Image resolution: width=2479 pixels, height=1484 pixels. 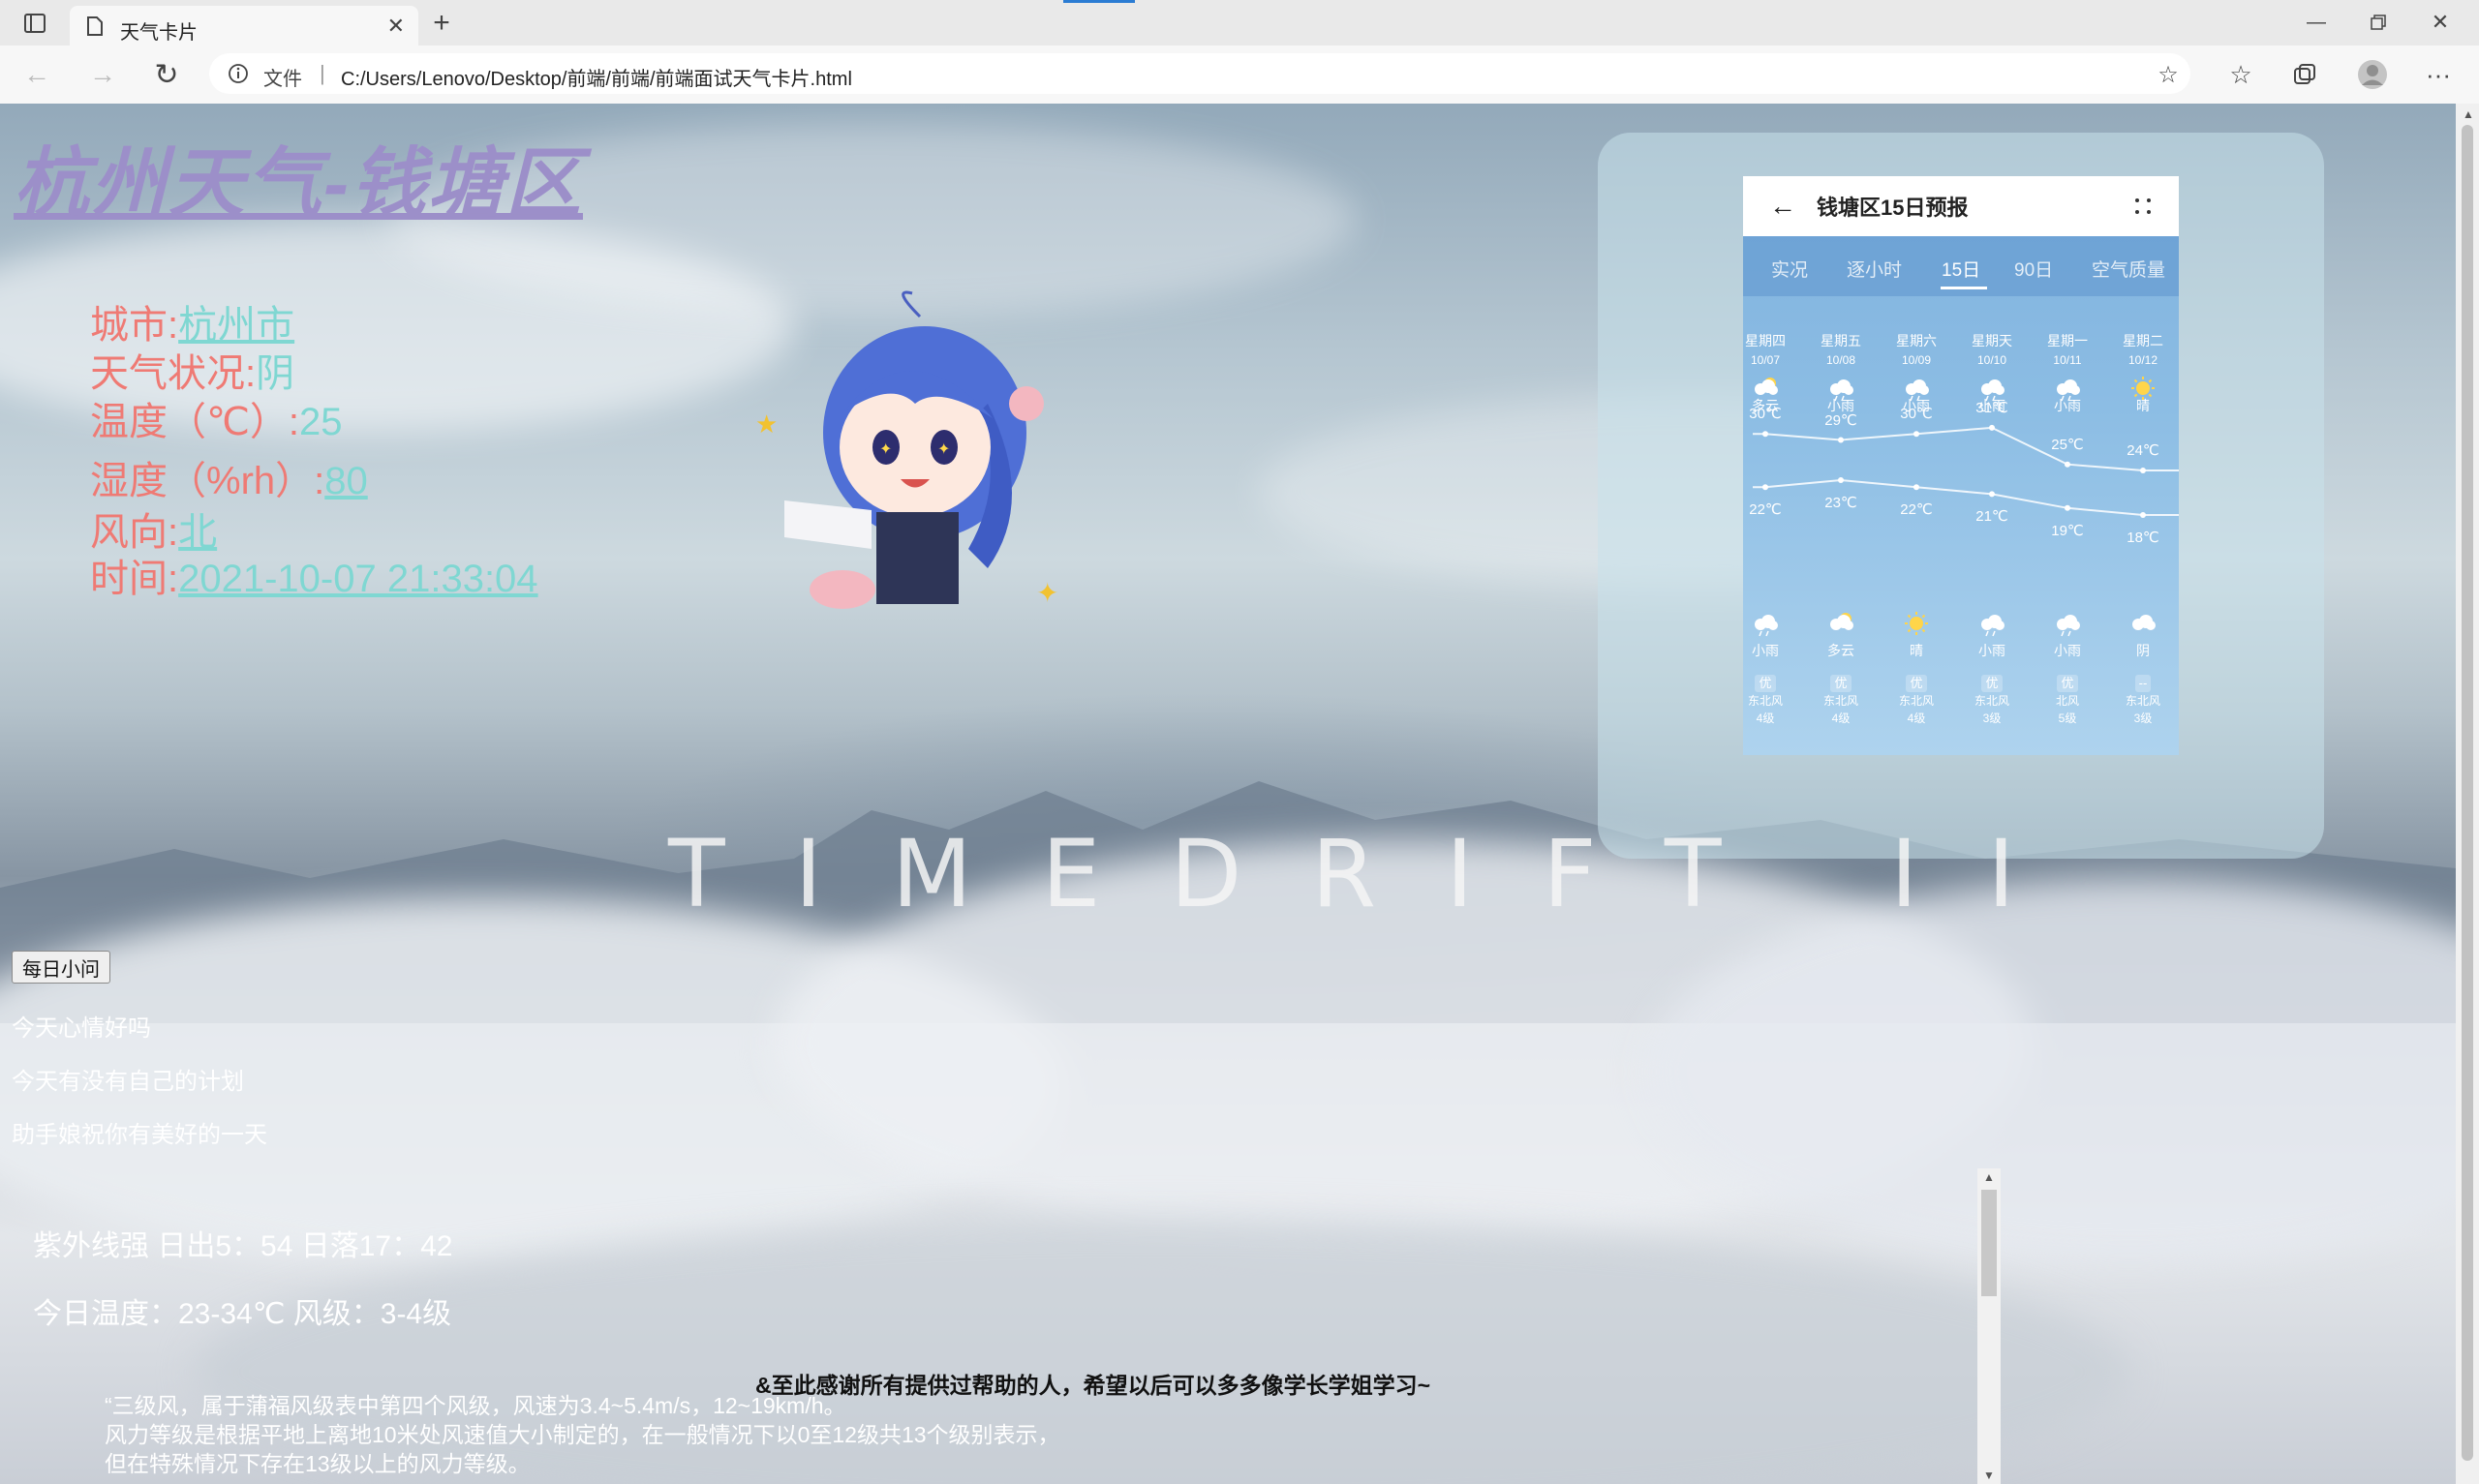 What do you see at coordinates (81, 1028) in the screenshot?
I see `message-line: 今天心情好吗` at bounding box center [81, 1028].